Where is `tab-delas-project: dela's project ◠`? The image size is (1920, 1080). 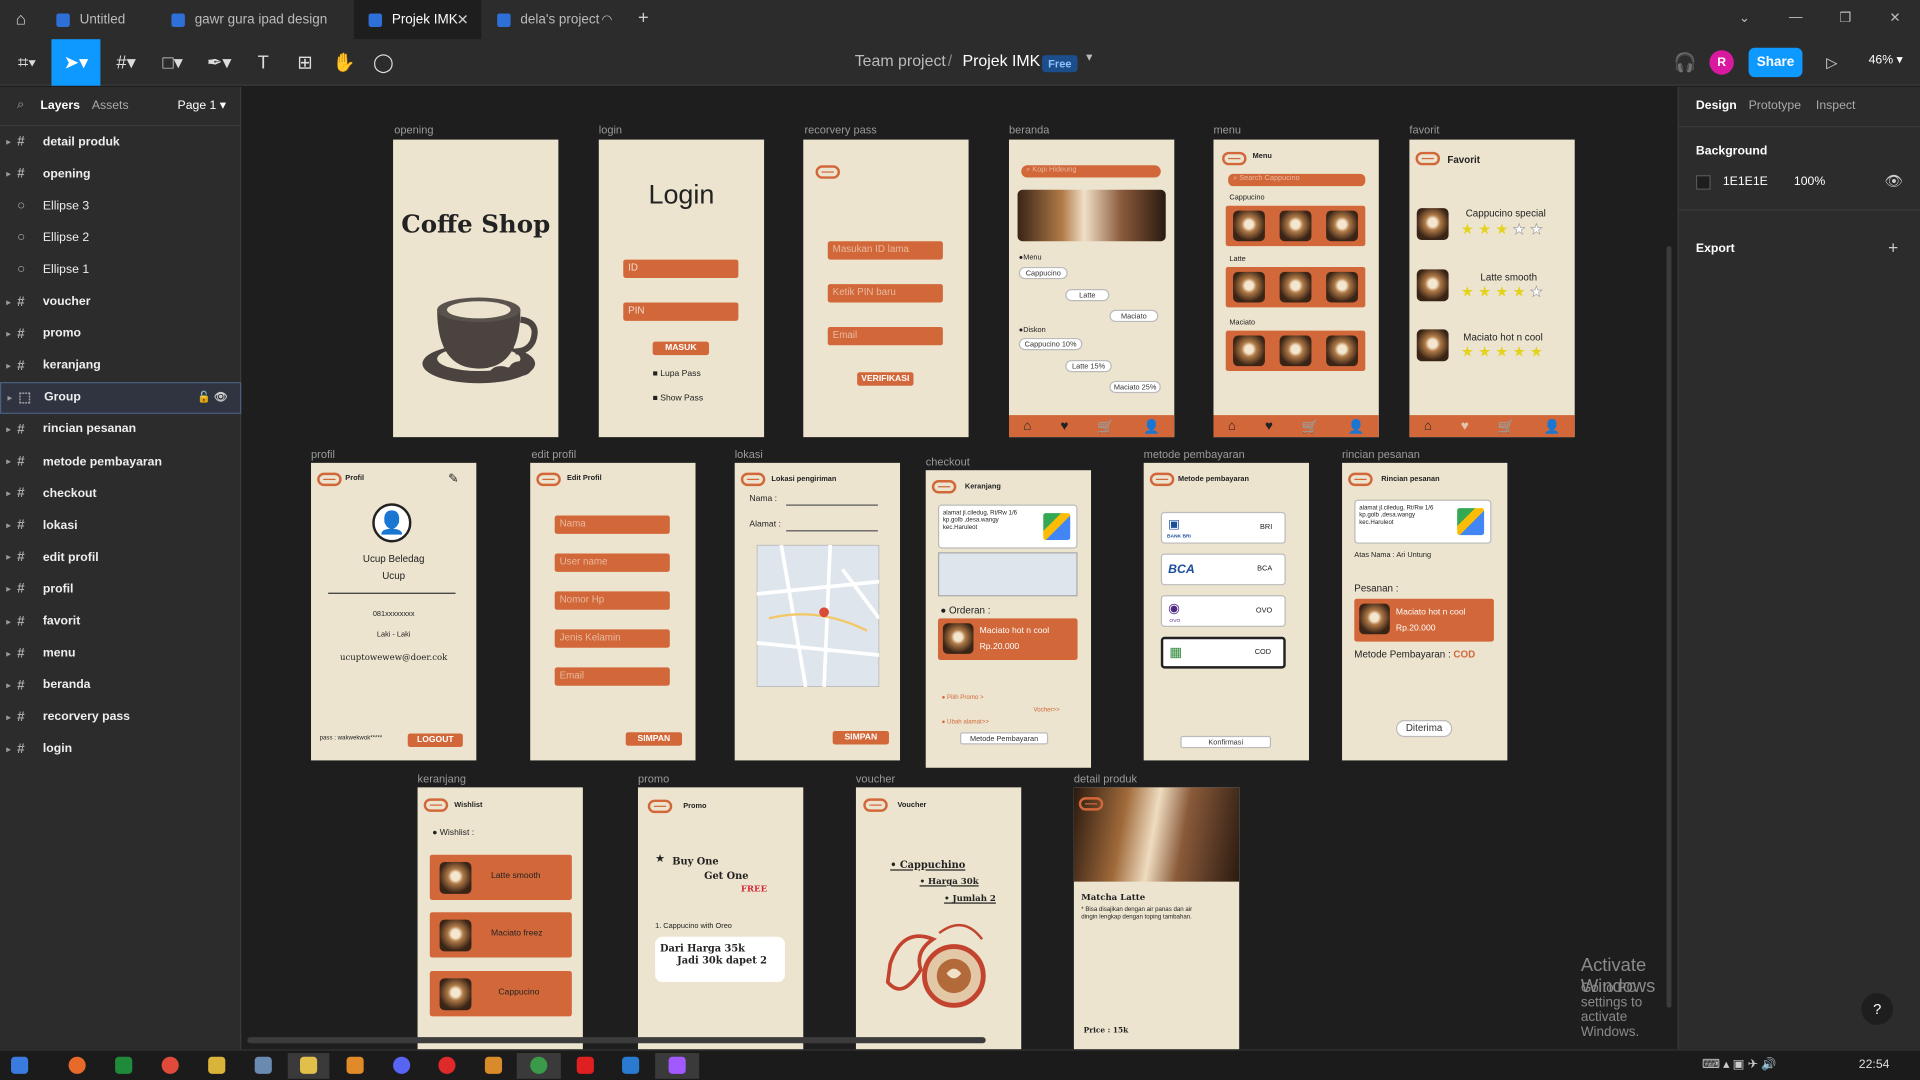 tab-delas-project: dela's project ◠ is located at coordinates (554, 19).